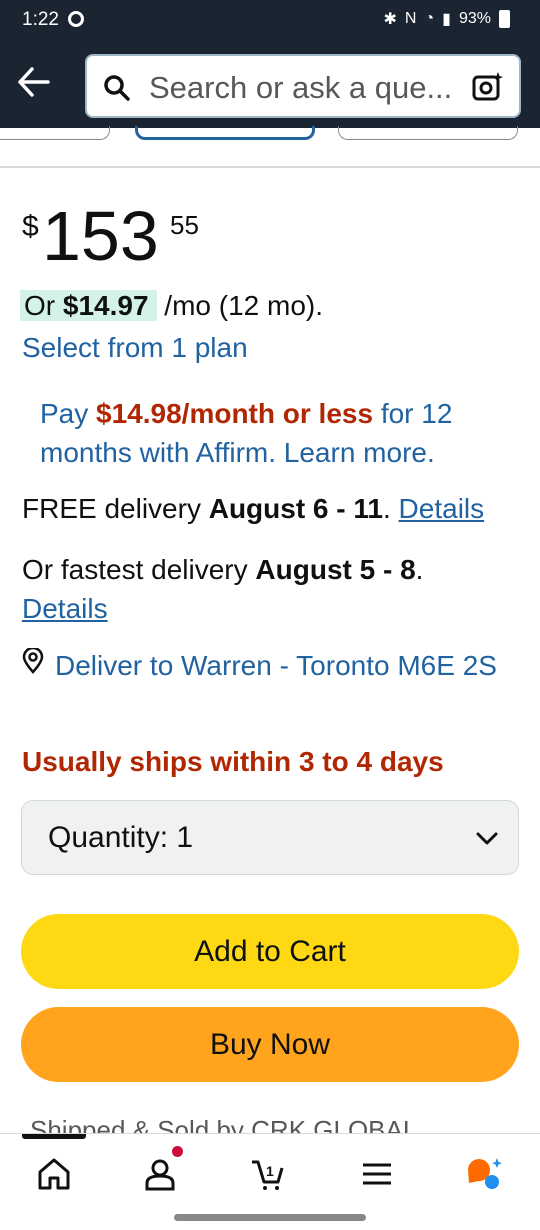  I want to click on battery-icon, so click(504, 19).